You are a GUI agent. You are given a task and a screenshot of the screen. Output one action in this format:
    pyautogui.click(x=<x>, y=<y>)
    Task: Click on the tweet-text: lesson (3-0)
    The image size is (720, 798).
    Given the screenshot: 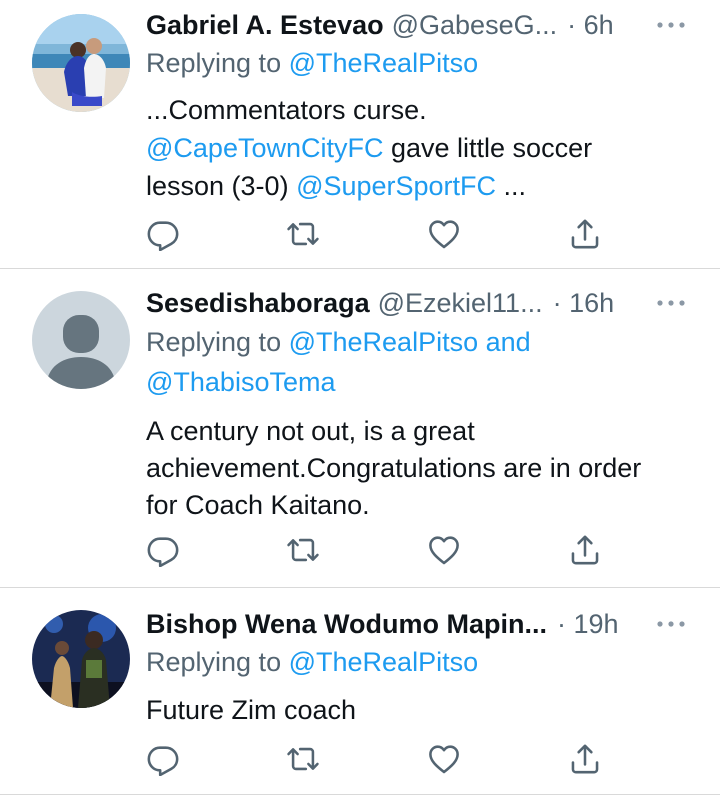 What is the action you would take?
    pyautogui.click(x=221, y=186)
    